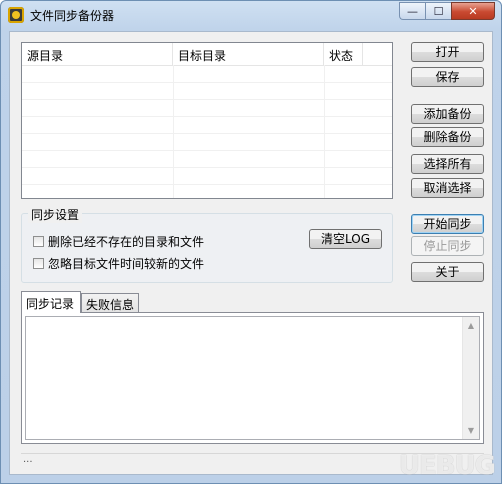 Image resolution: width=502 pixels, height=484 pixels. I want to click on minimize-icon: —, so click(412, 11).